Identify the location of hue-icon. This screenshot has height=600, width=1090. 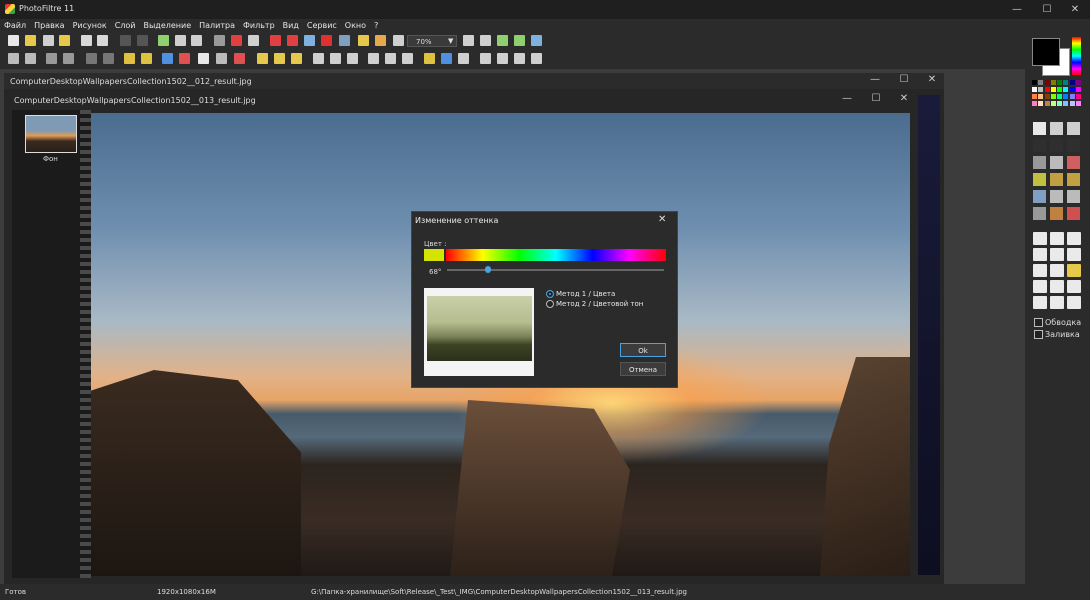
(446, 58).